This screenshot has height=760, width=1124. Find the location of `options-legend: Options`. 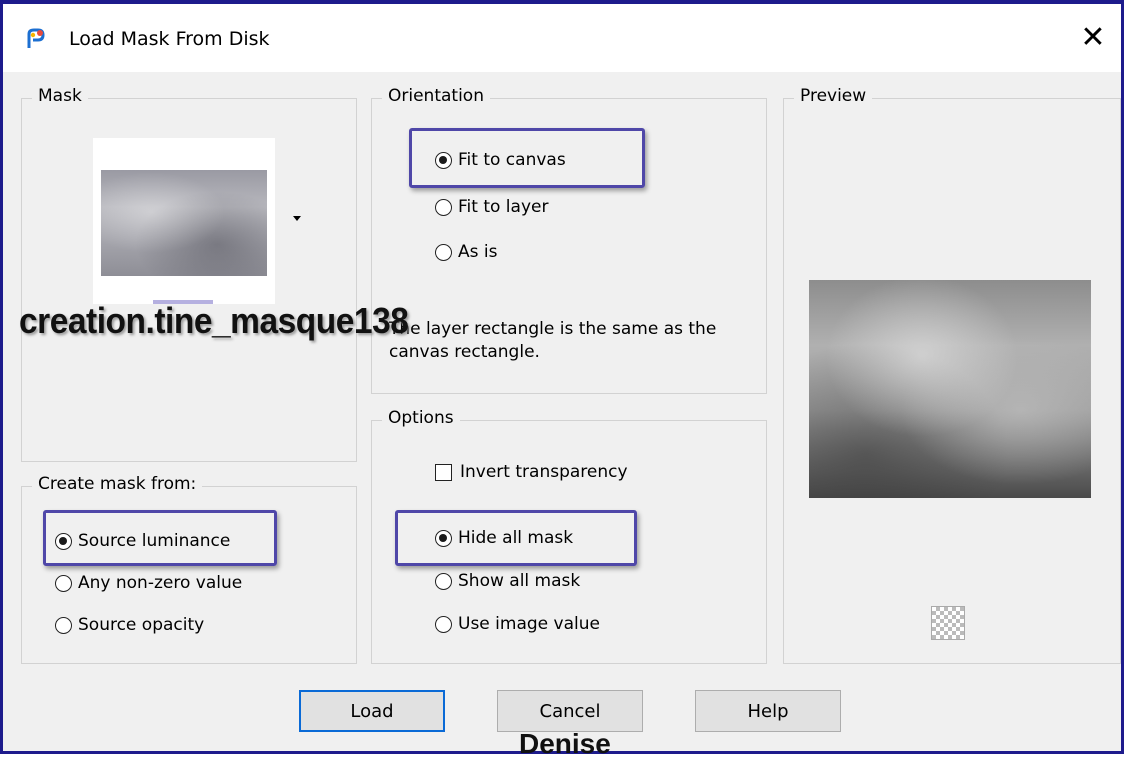

options-legend: Options is located at coordinates (421, 418).